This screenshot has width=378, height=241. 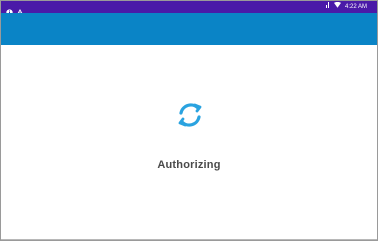 I want to click on refresh-icon, so click(x=190, y=115).